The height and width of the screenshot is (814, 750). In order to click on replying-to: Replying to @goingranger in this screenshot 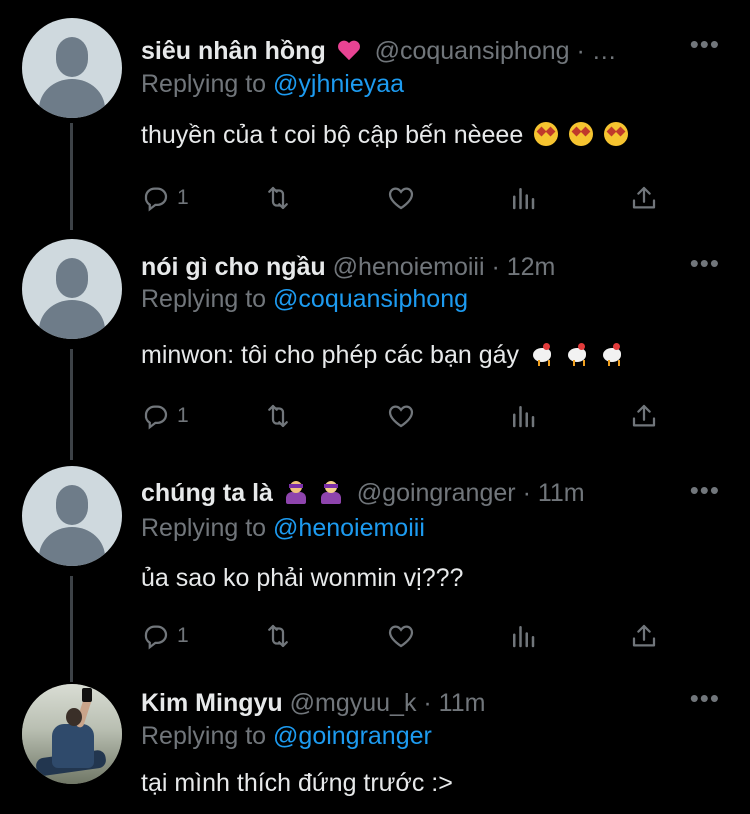, I will do `click(286, 736)`.